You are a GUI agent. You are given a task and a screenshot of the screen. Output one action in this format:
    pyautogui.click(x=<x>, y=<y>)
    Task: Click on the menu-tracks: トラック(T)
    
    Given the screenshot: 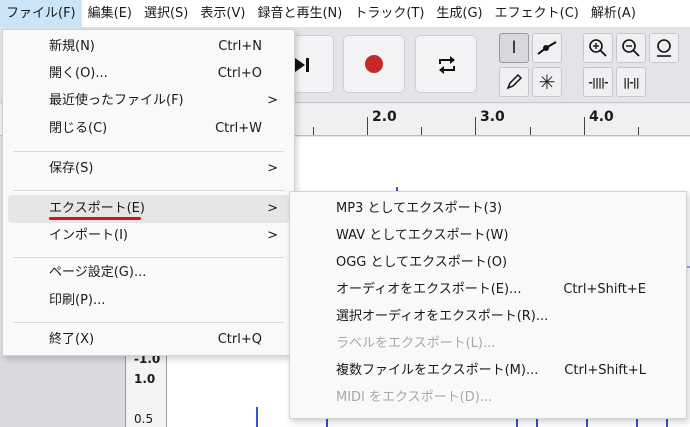 What is the action you would take?
    pyautogui.click(x=389, y=13)
    